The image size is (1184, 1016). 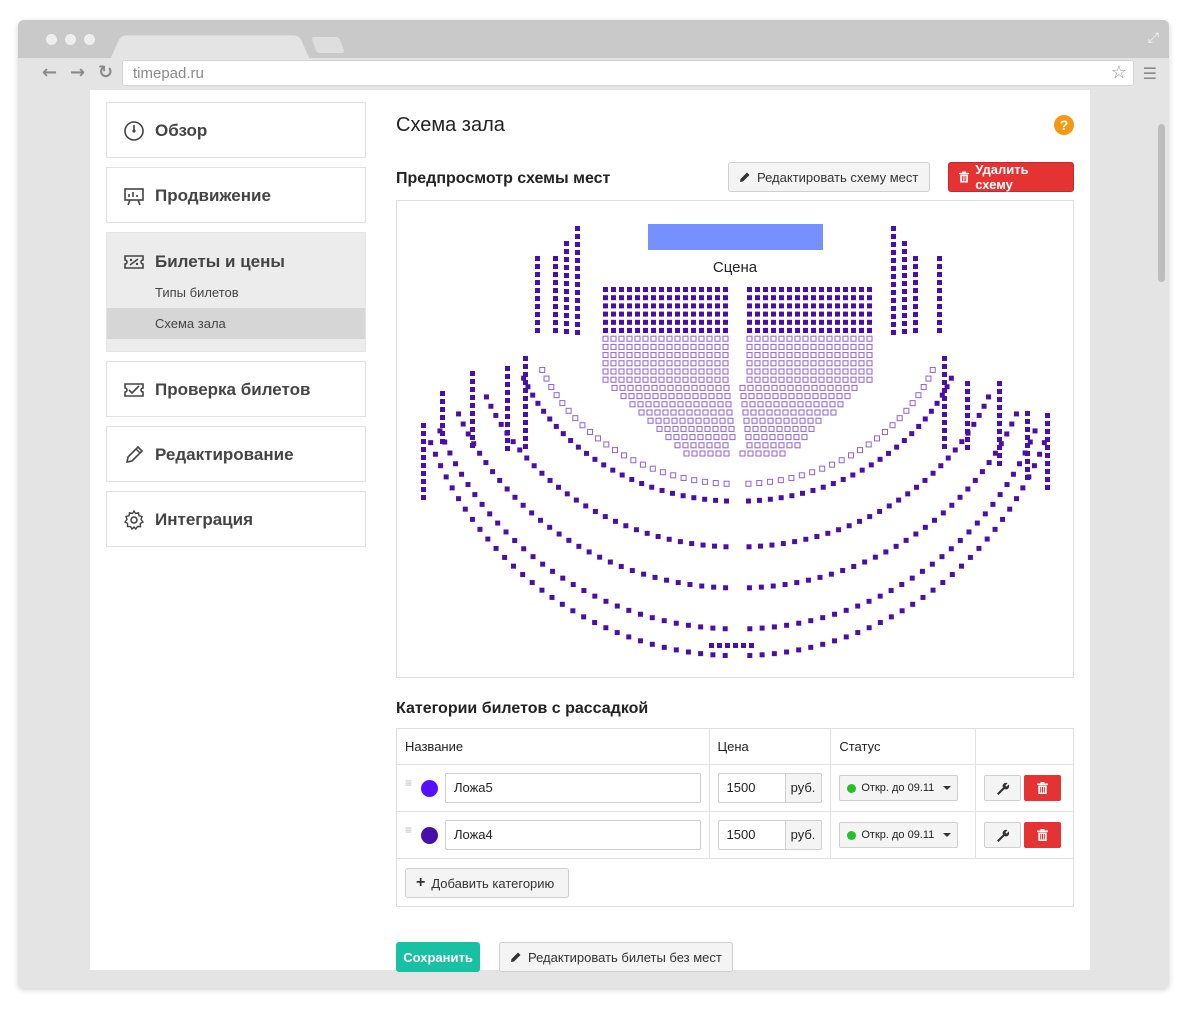 I want to click on category-price-input: 1500, so click(x=751, y=788).